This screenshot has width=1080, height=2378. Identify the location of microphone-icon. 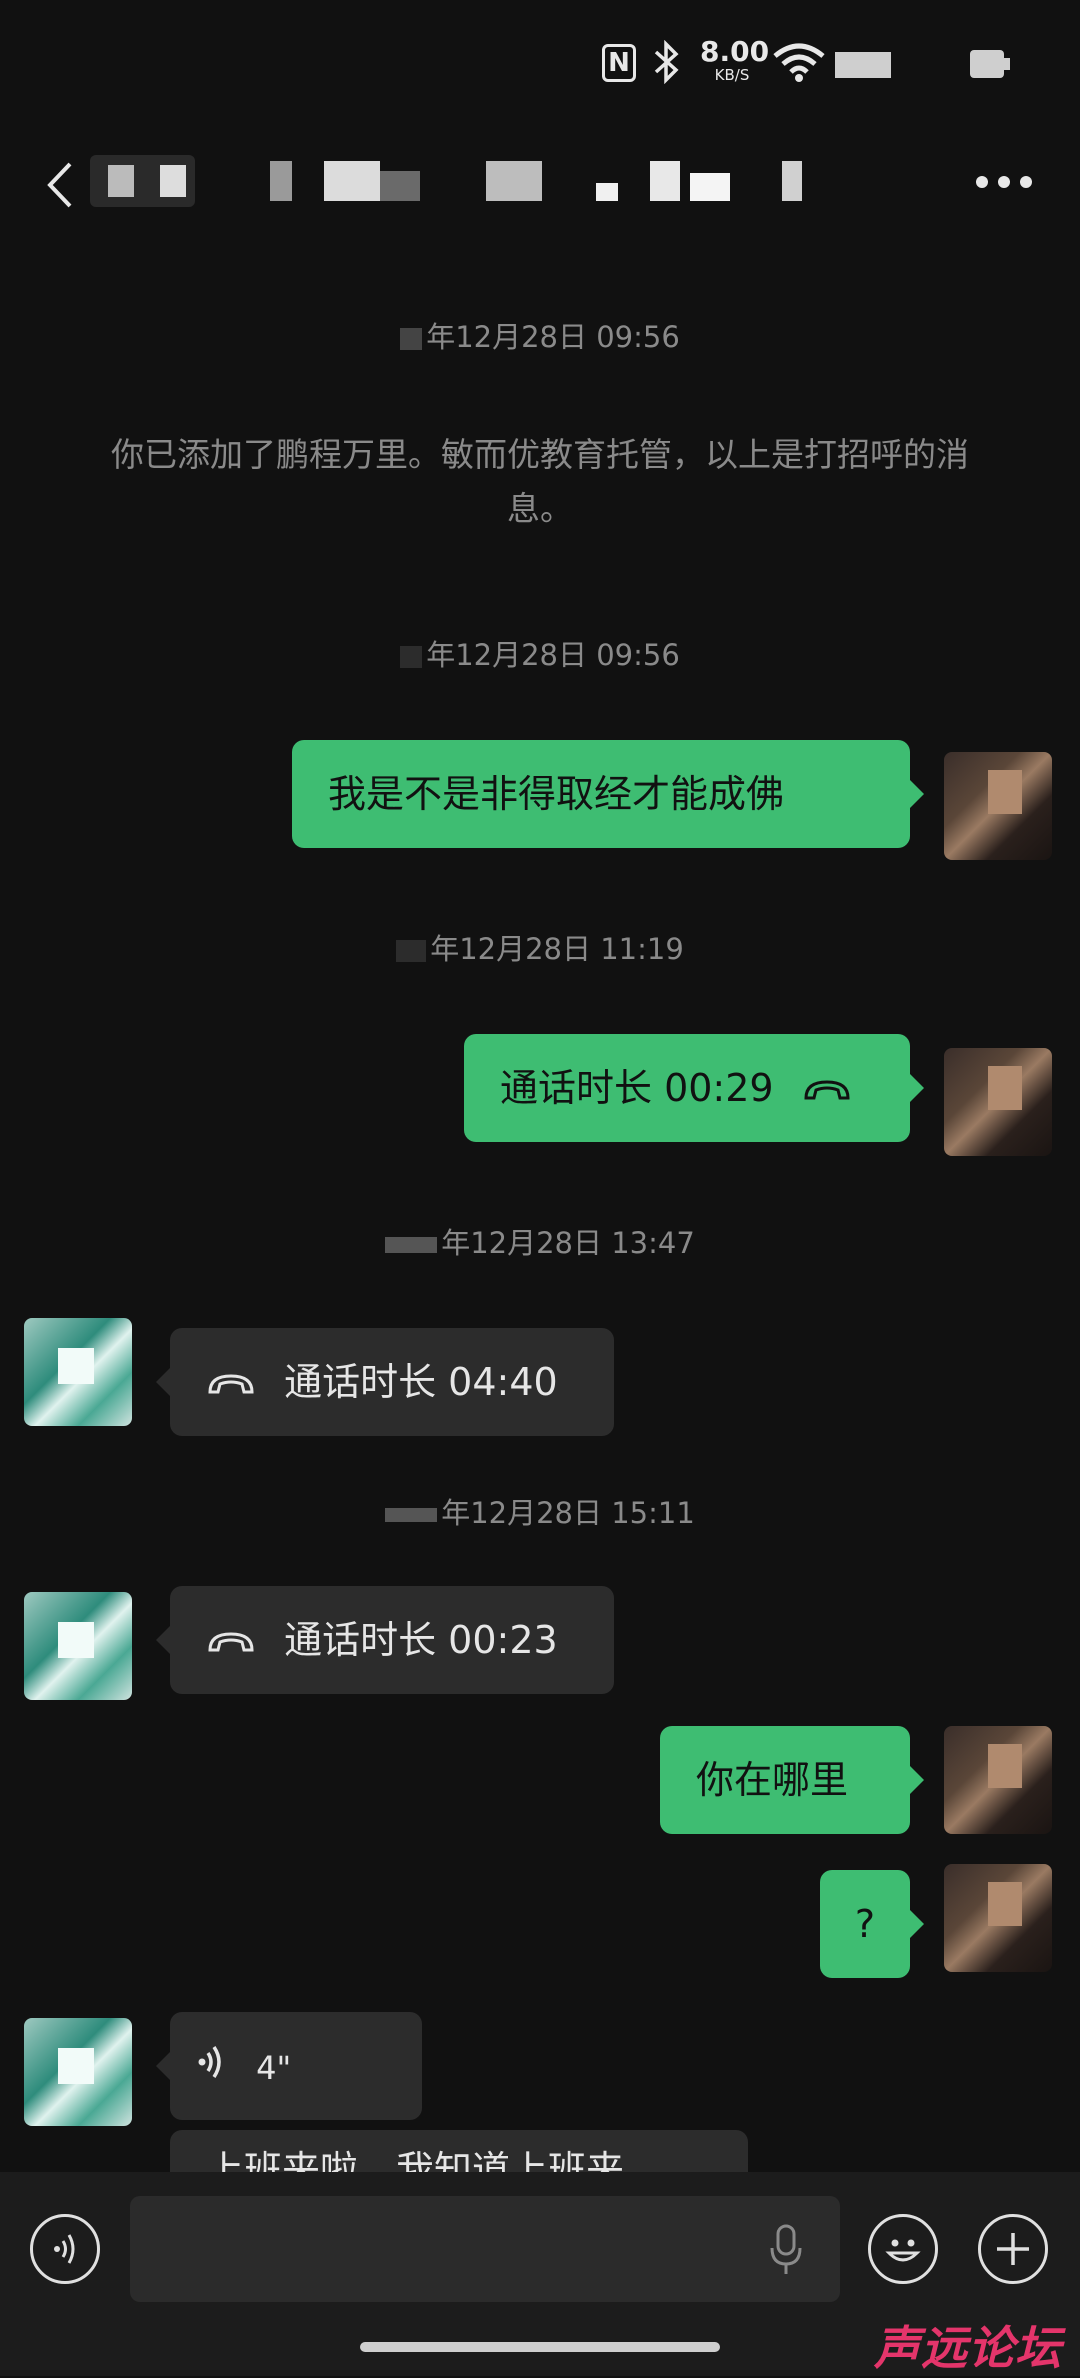
(786, 2252).